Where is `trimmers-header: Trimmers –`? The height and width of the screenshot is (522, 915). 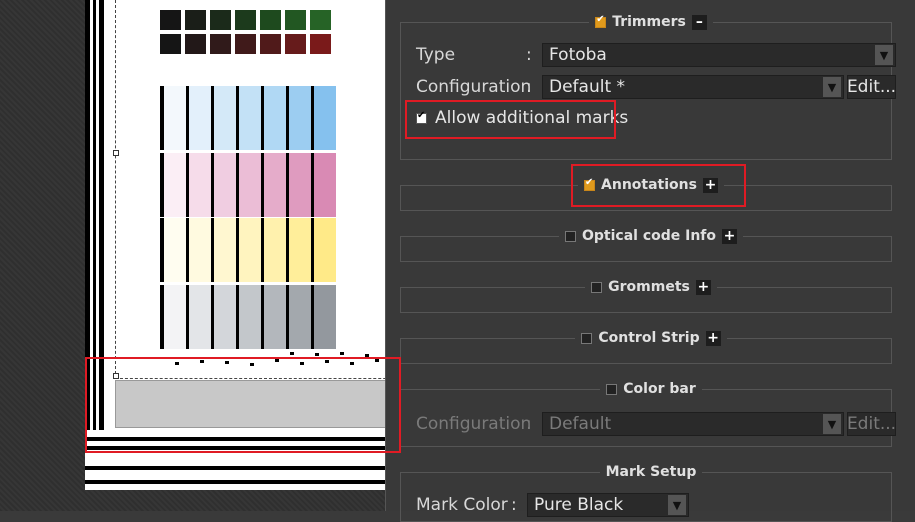 trimmers-header: Trimmers – is located at coordinates (650, 22).